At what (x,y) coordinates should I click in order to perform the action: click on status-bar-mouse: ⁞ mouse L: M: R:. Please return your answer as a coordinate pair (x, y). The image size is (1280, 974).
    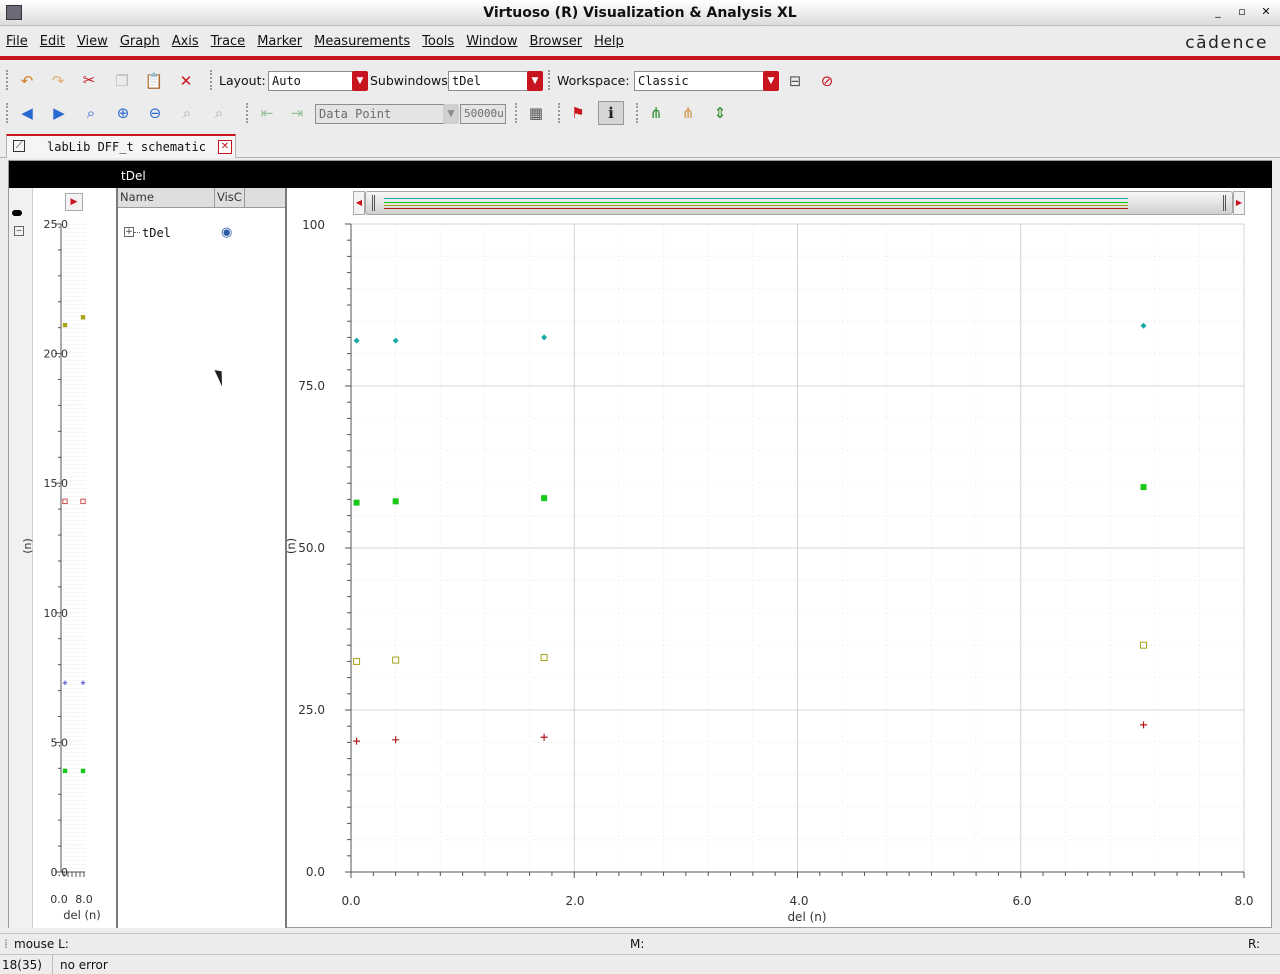
    Looking at the image, I should click on (640, 943).